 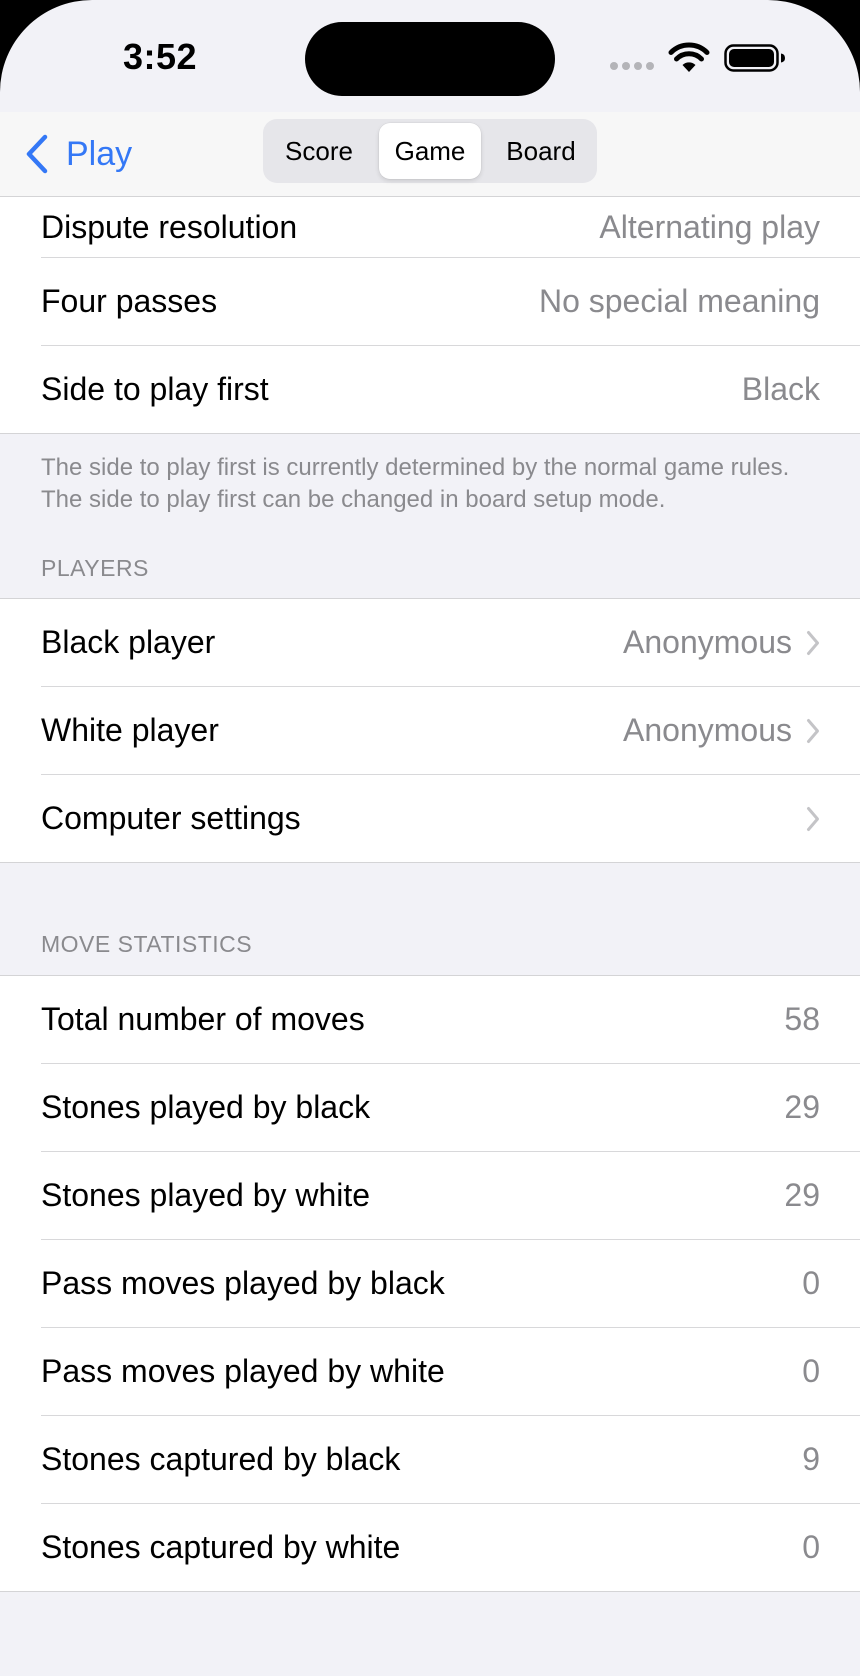 I want to click on row-label: Total number of moves, so click(x=203, y=1019).